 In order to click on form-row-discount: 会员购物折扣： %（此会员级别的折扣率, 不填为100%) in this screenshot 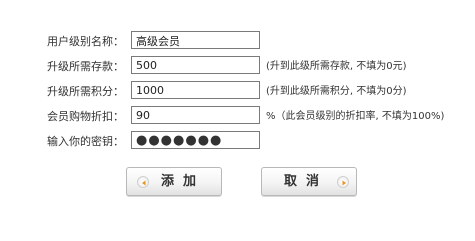, I will do `click(237, 117)`.